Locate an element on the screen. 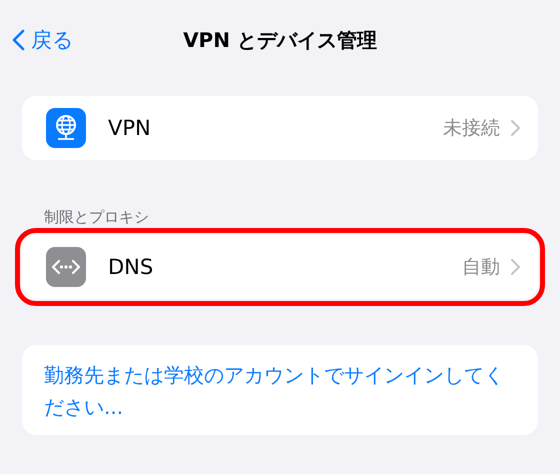  page-title: VPN とデバイス管理 is located at coordinates (280, 40).